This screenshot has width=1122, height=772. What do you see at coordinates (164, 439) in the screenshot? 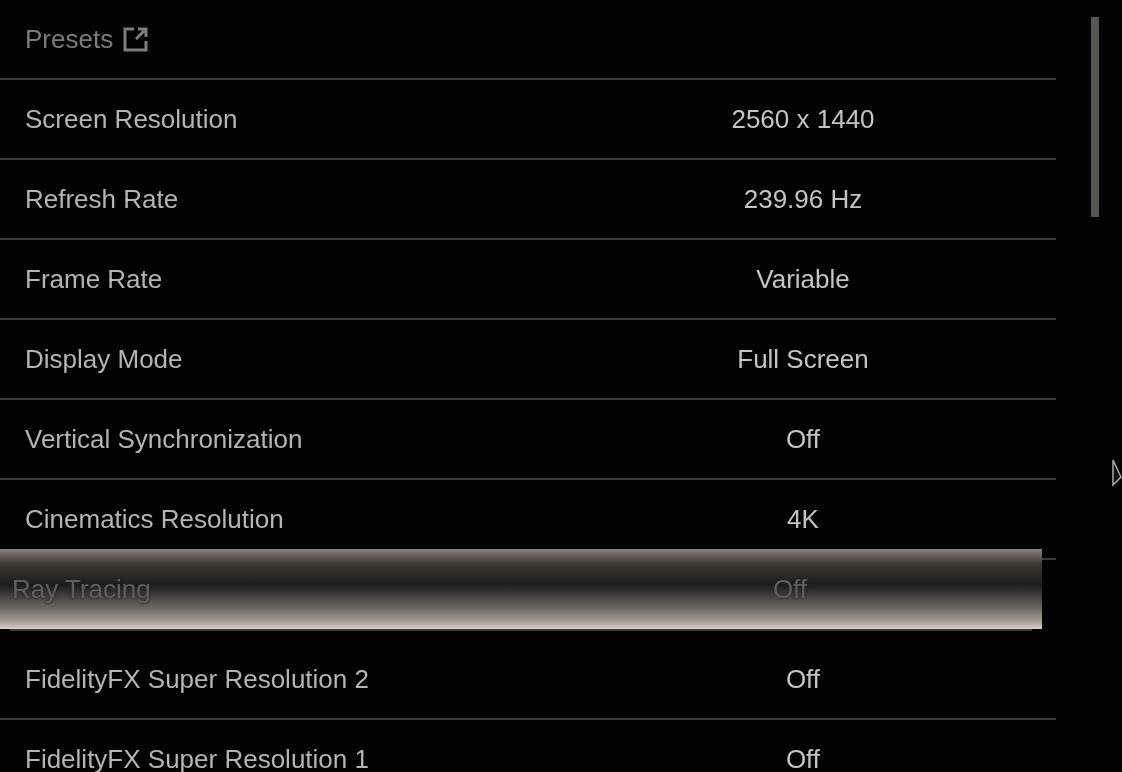
I see `setting-label: Vertical Synchronization` at bounding box center [164, 439].